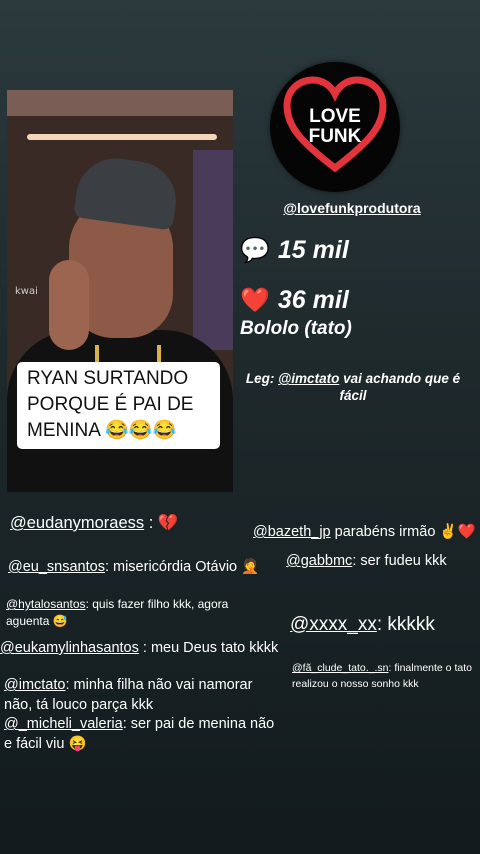 This screenshot has height=854, width=480. What do you see at coordinates (34, 685) in the screenshot?
I see `comment-user: @imctato` at bounding box center [34, 685].